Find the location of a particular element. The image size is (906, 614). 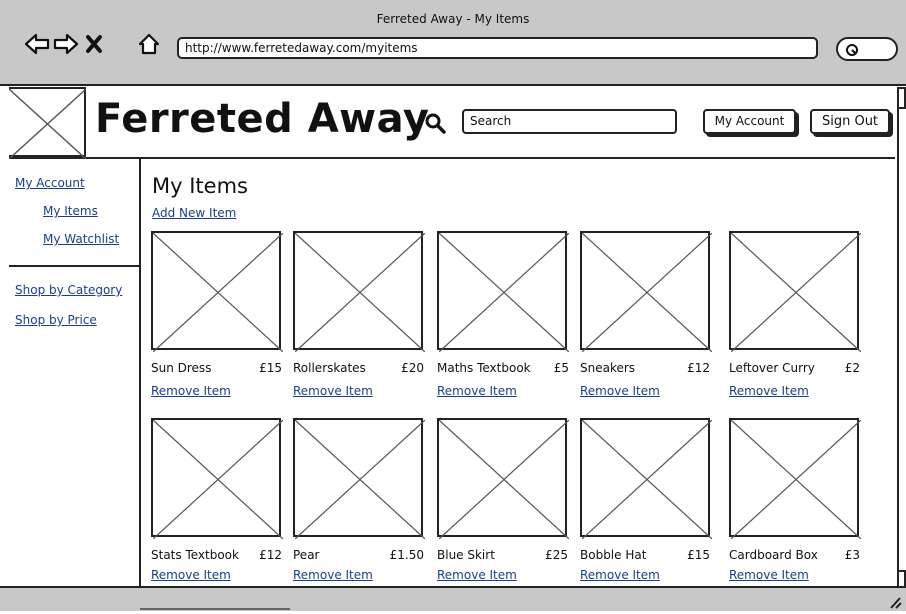

back-arrow-icon is located at coordinates (37, 44).